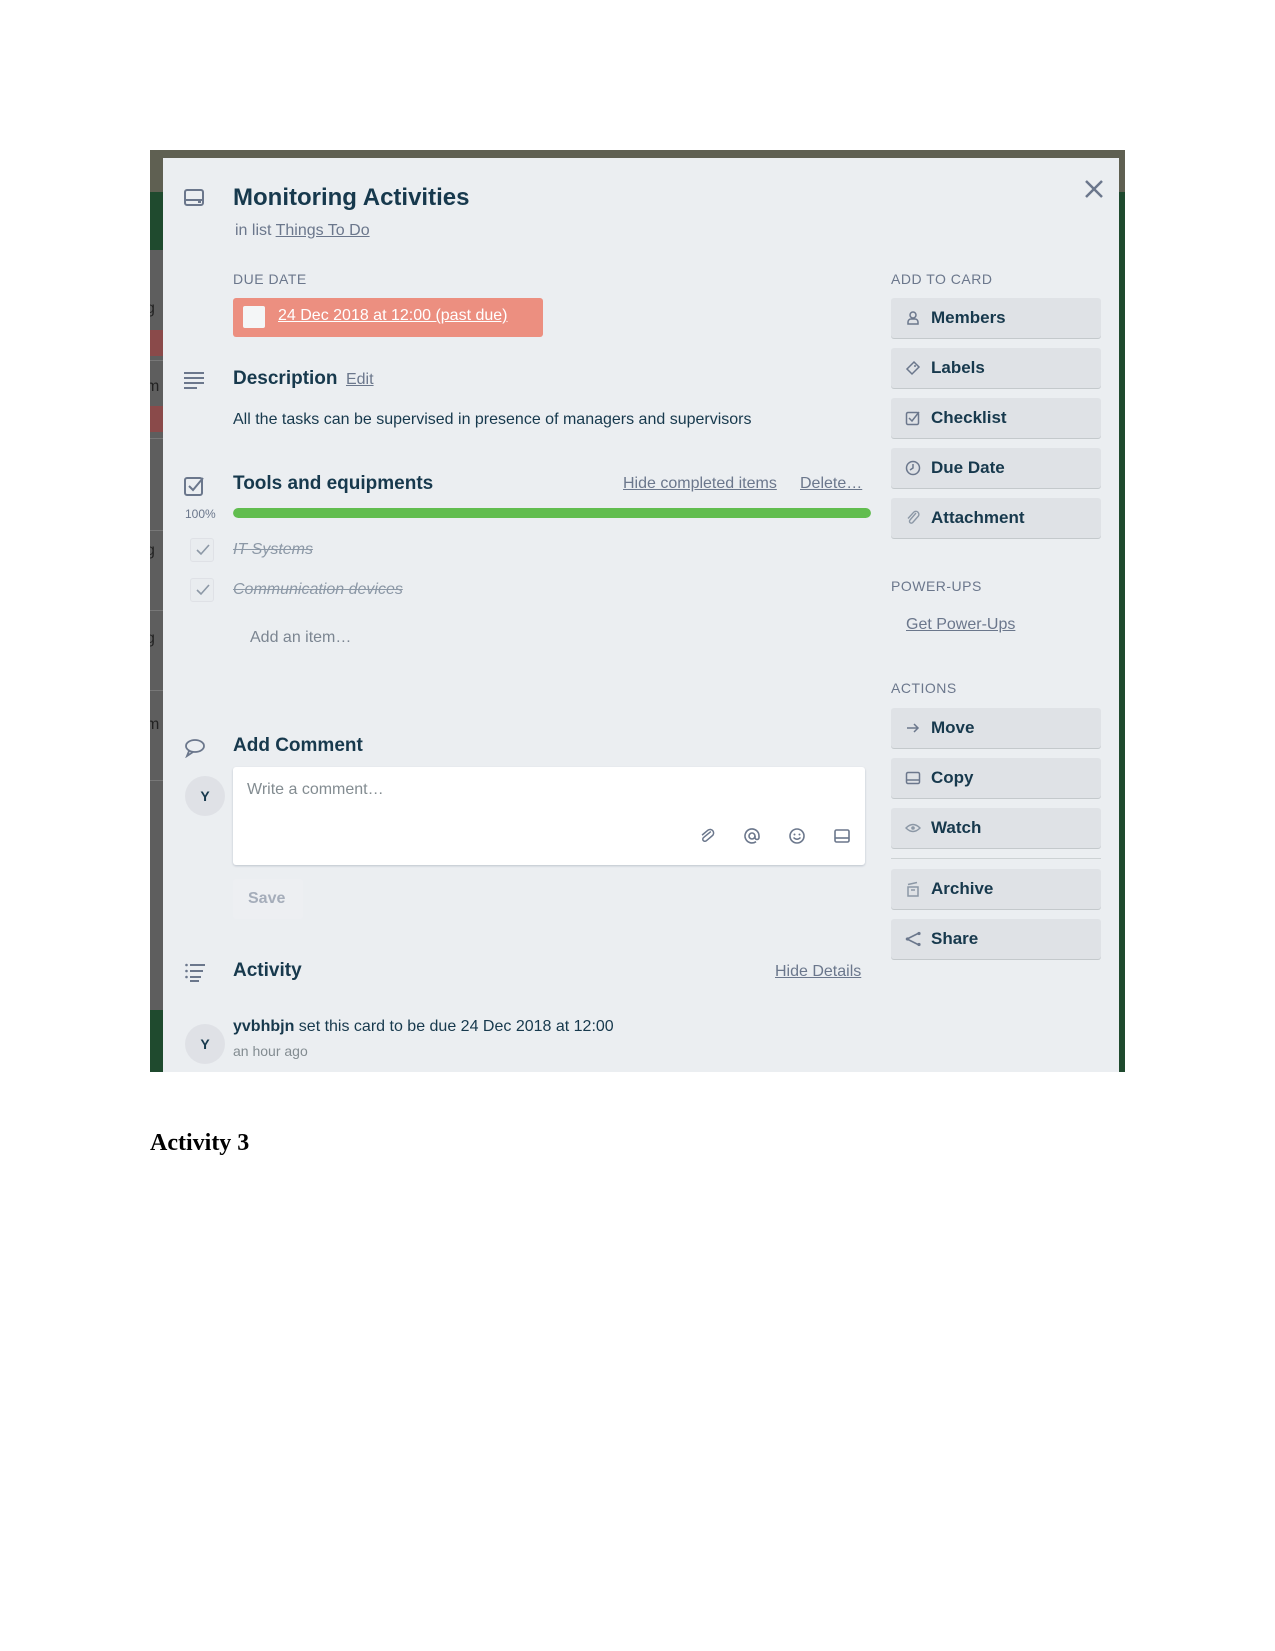  What do you see at coordinates (913, 318) in the screenshot?
I see `person-icon` at bounding box center [913, 318].